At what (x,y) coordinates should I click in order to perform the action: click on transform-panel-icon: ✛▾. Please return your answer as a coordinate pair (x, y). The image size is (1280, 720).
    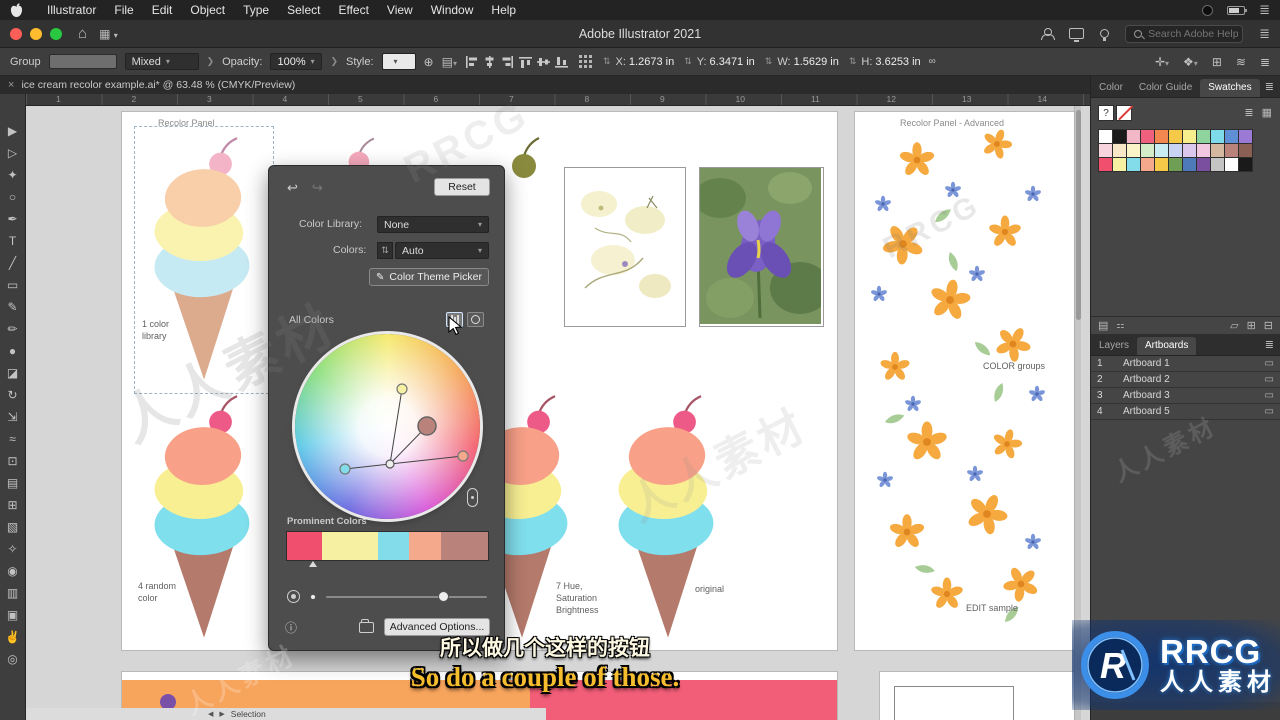
    Looking at the image, I should click on (1162, 62).